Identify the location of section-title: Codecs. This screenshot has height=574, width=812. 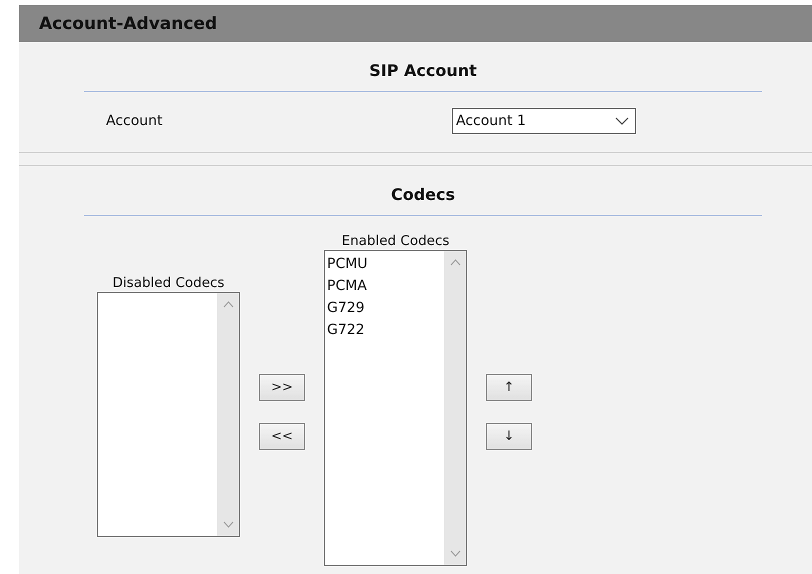
(423, 195).